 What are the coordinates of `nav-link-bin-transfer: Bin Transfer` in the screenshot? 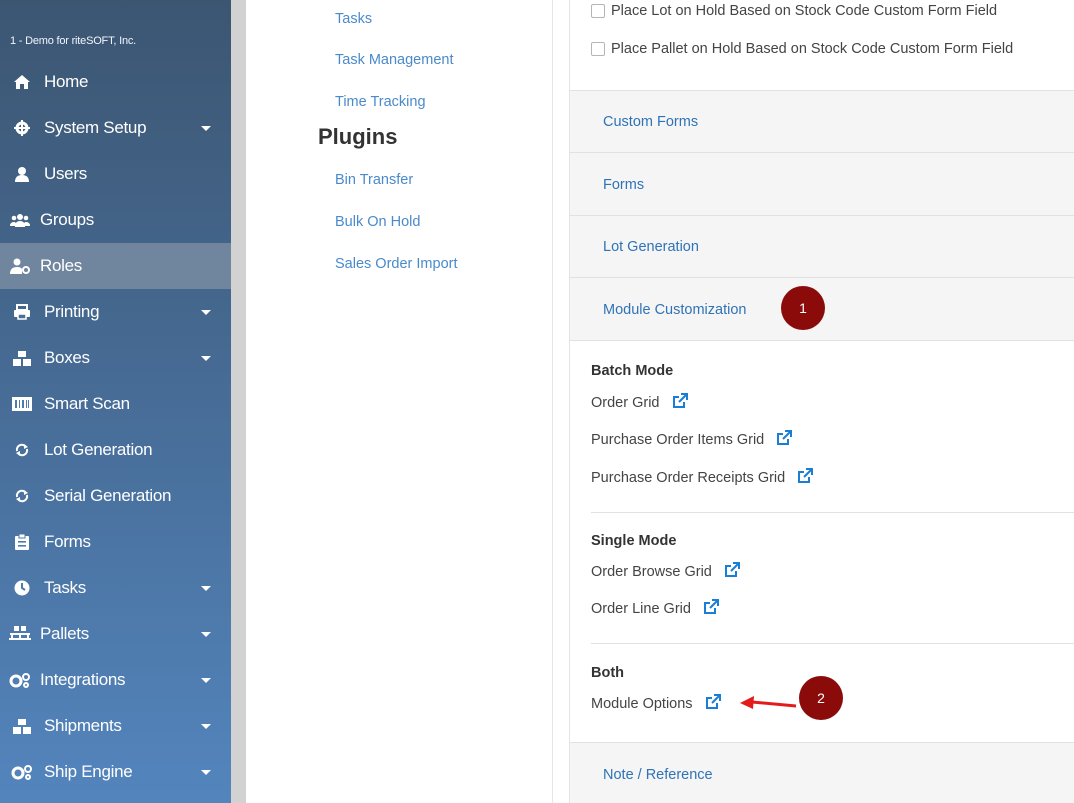 It's located at (374, 180).